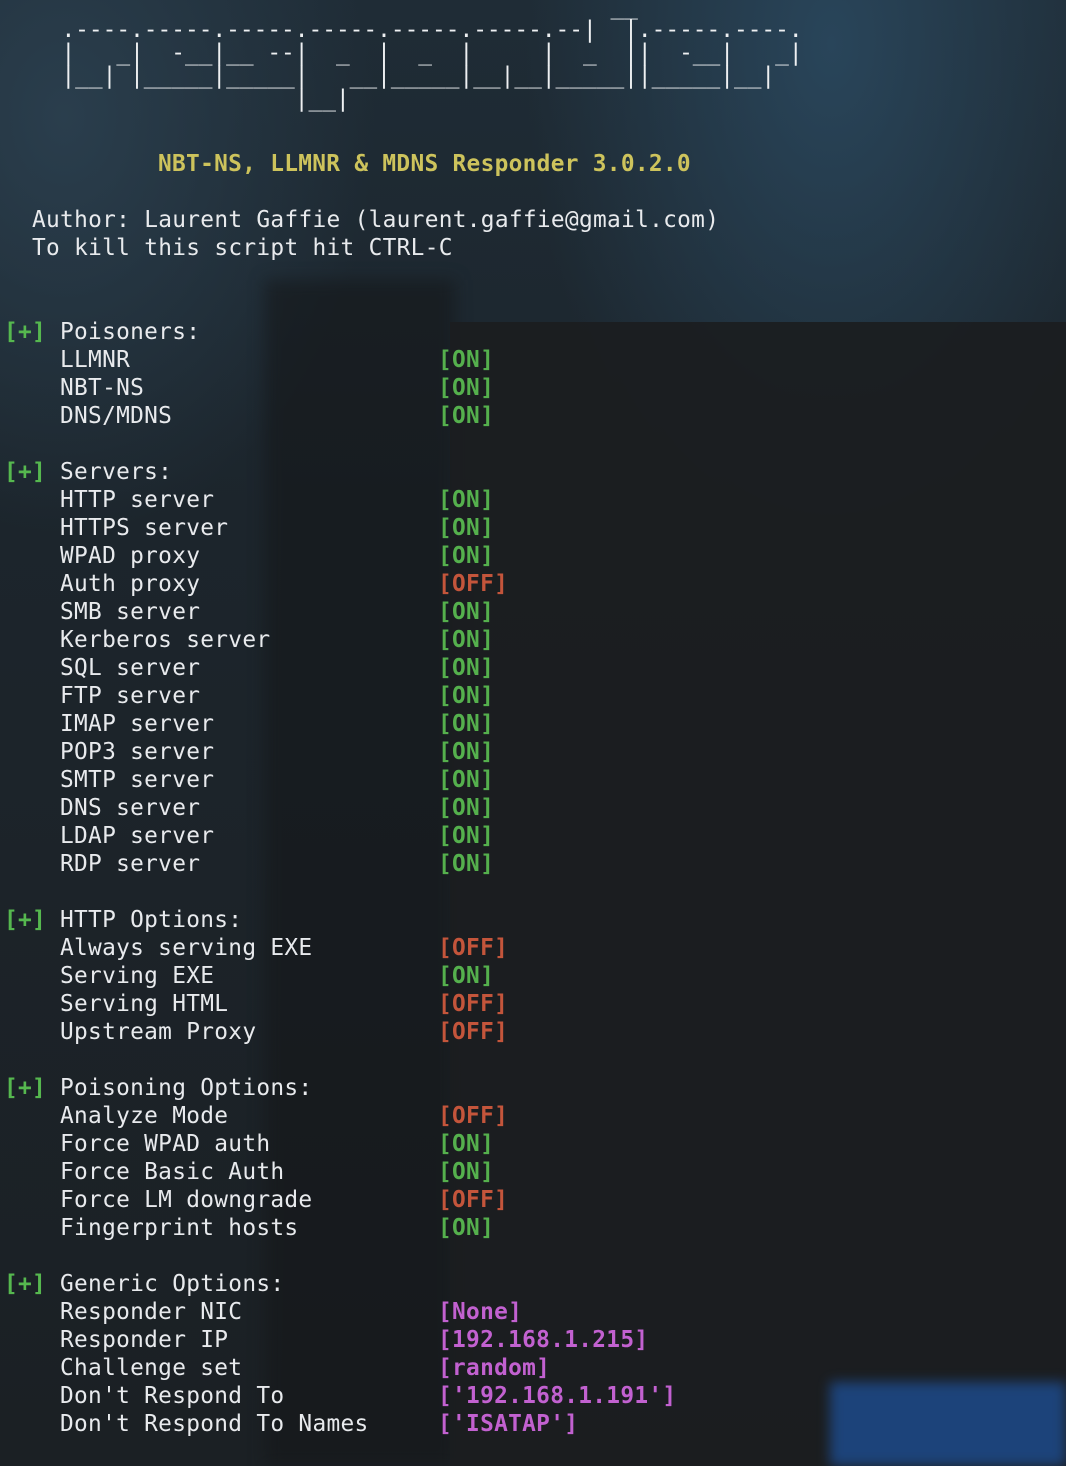 Image resolution: width=1066 pixels, height=1466 pixels. What do you see at coordinates (214, 1424) in the screenshot?
I see `option-label: Don't Respond To Names` at bounding box center [214, 1424].